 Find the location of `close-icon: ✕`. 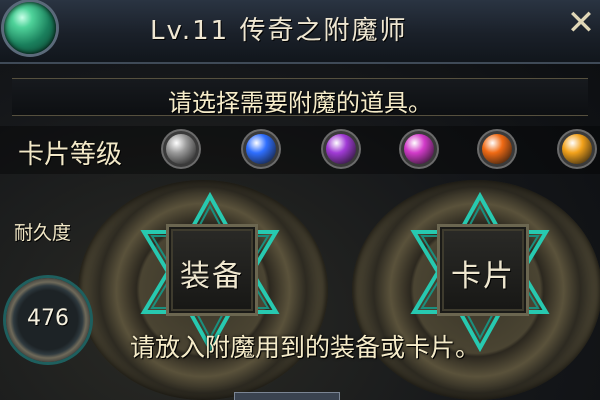

close-icon: ✕ is located at coordinates (581, 23).